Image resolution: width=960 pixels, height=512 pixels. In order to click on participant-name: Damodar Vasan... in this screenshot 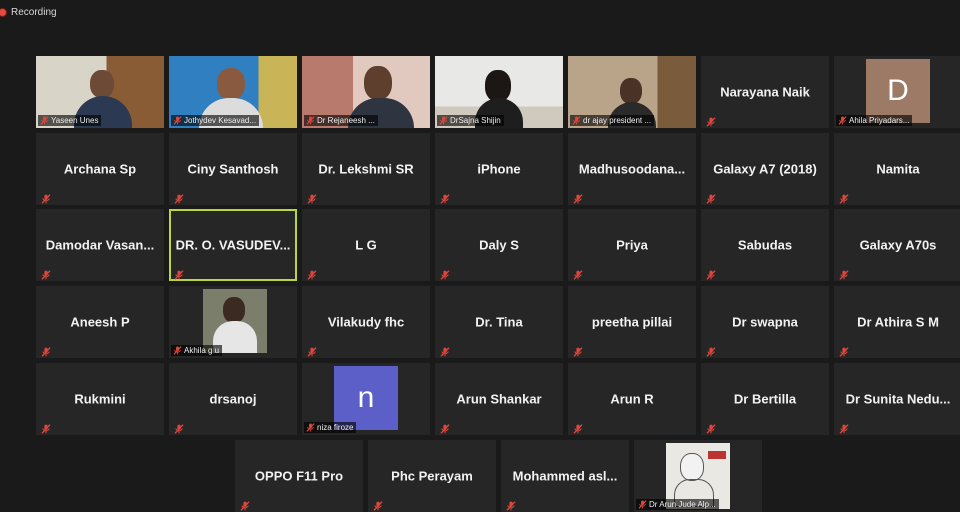, I will do `click(100, 245)`.